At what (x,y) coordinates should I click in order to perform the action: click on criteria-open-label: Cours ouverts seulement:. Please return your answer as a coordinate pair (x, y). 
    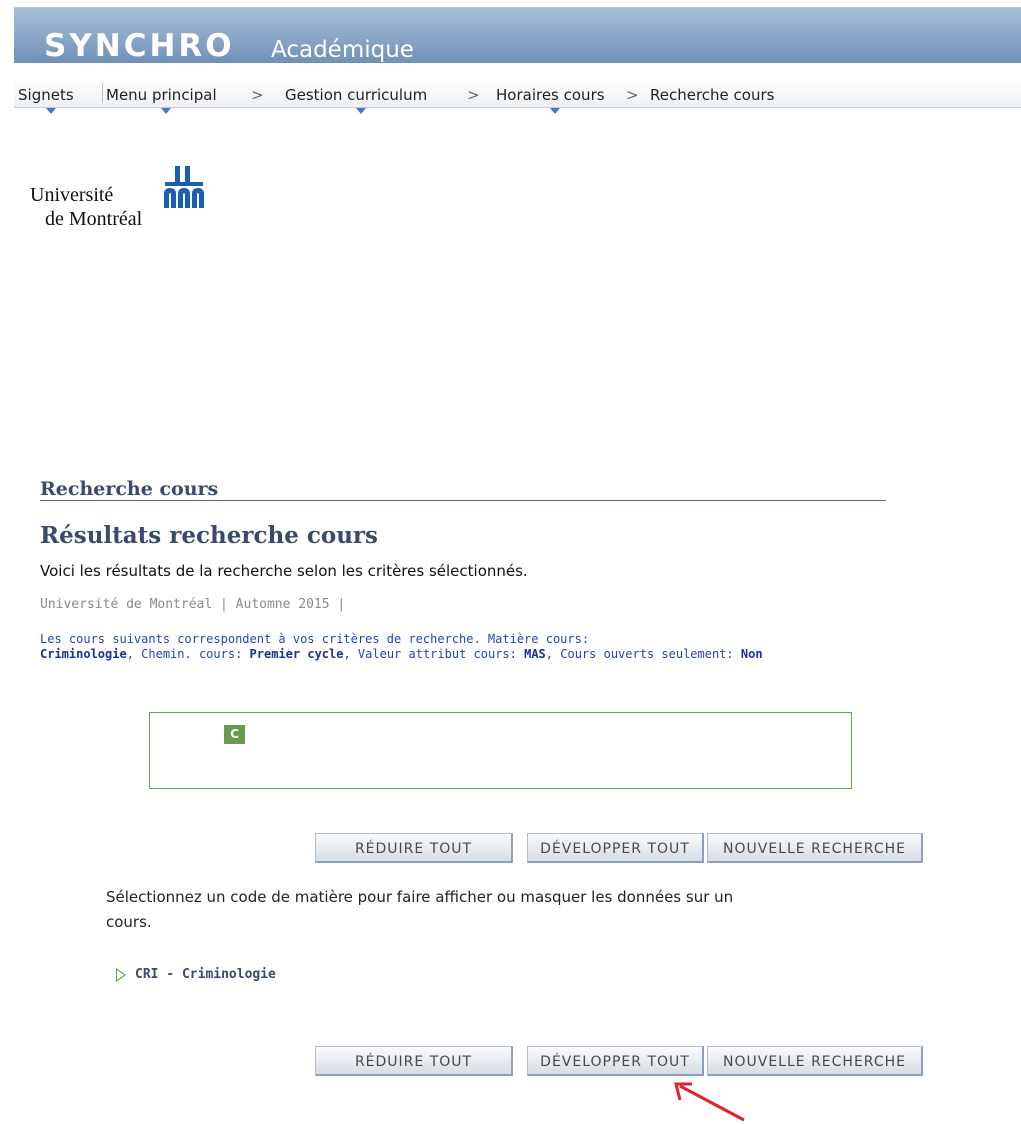
    Looking at the image, I should click on (647, 654).